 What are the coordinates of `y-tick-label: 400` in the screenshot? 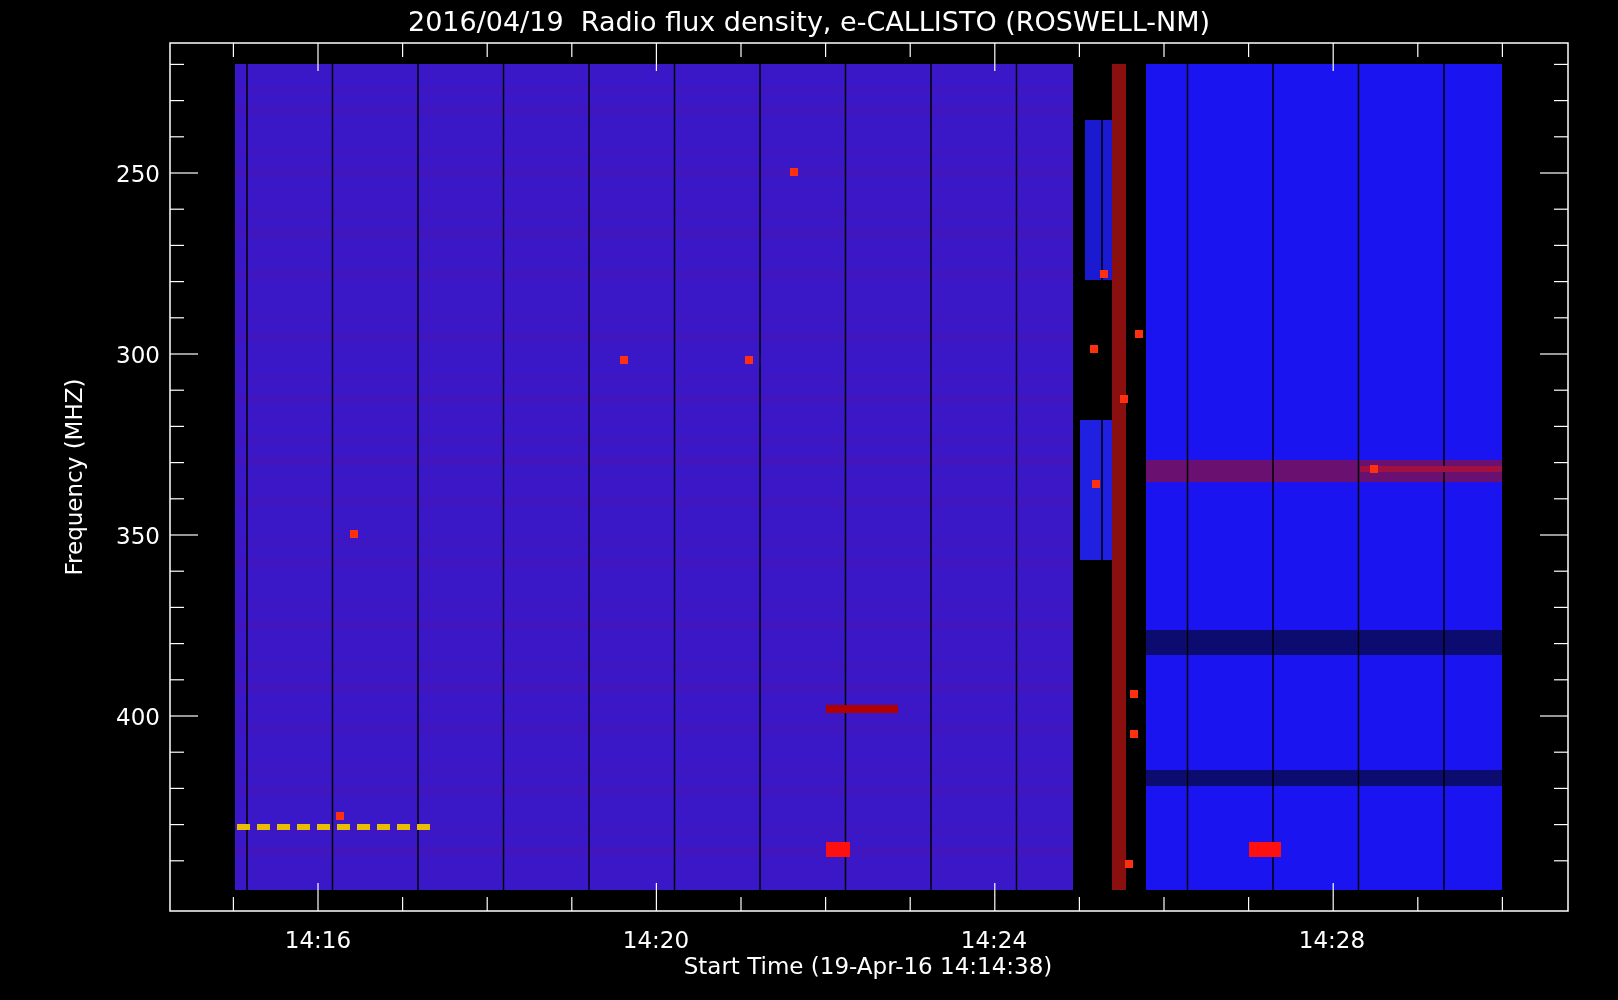 It's located at (138, 717).